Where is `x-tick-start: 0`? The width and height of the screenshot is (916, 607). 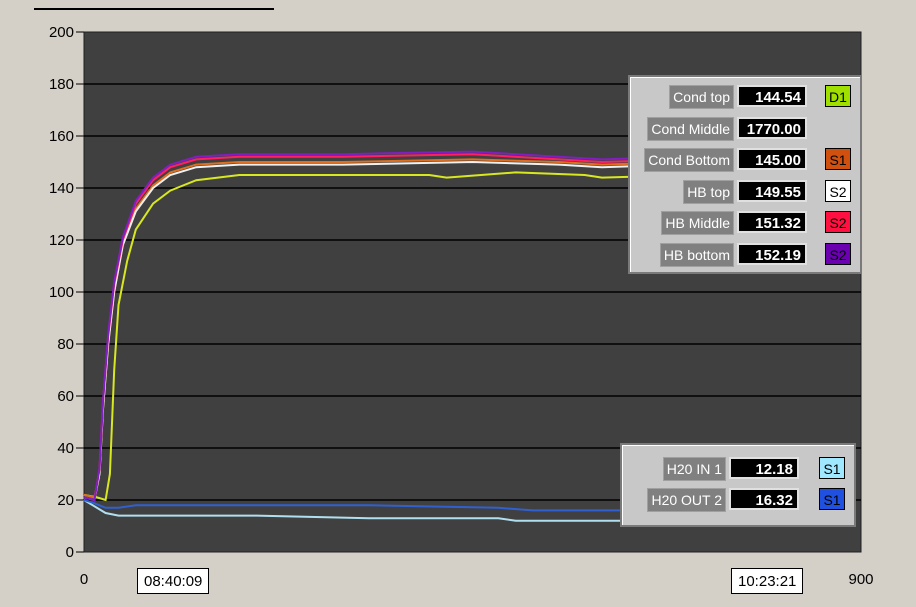
x-tick-start: 0 is located at coordinates (84, 579).